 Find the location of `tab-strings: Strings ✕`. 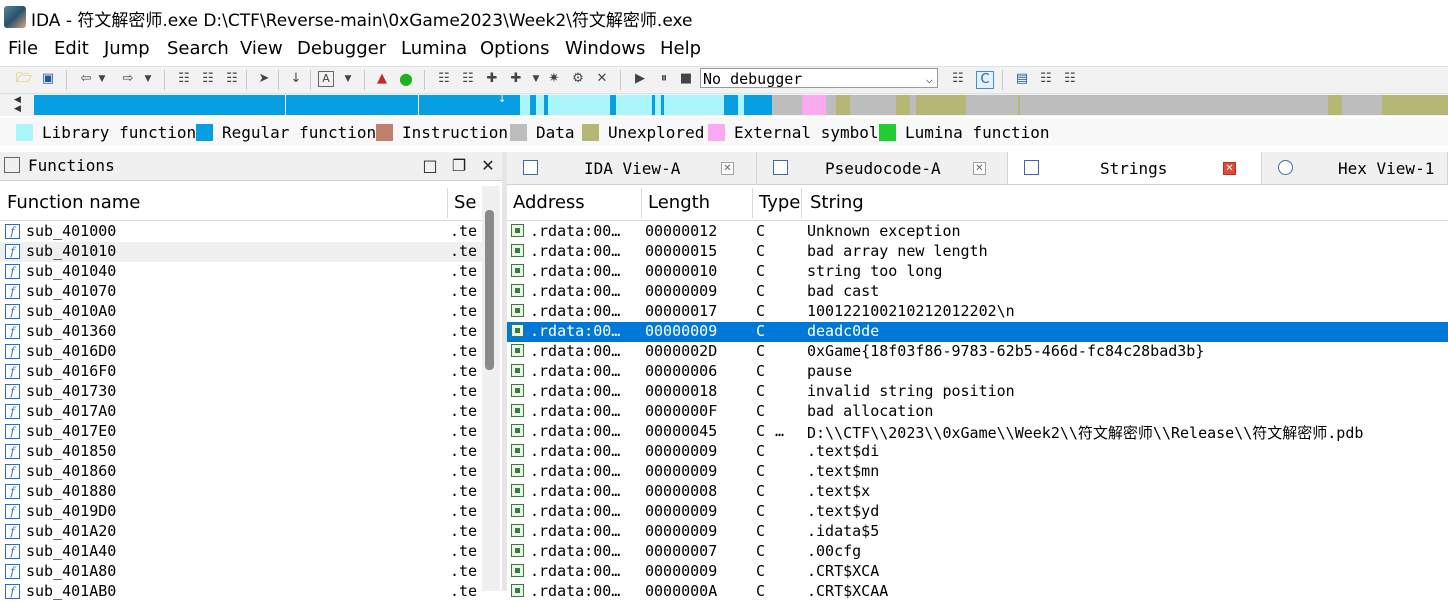

tab-strings: Strings ✕ is located at coordinates (1135, 168).